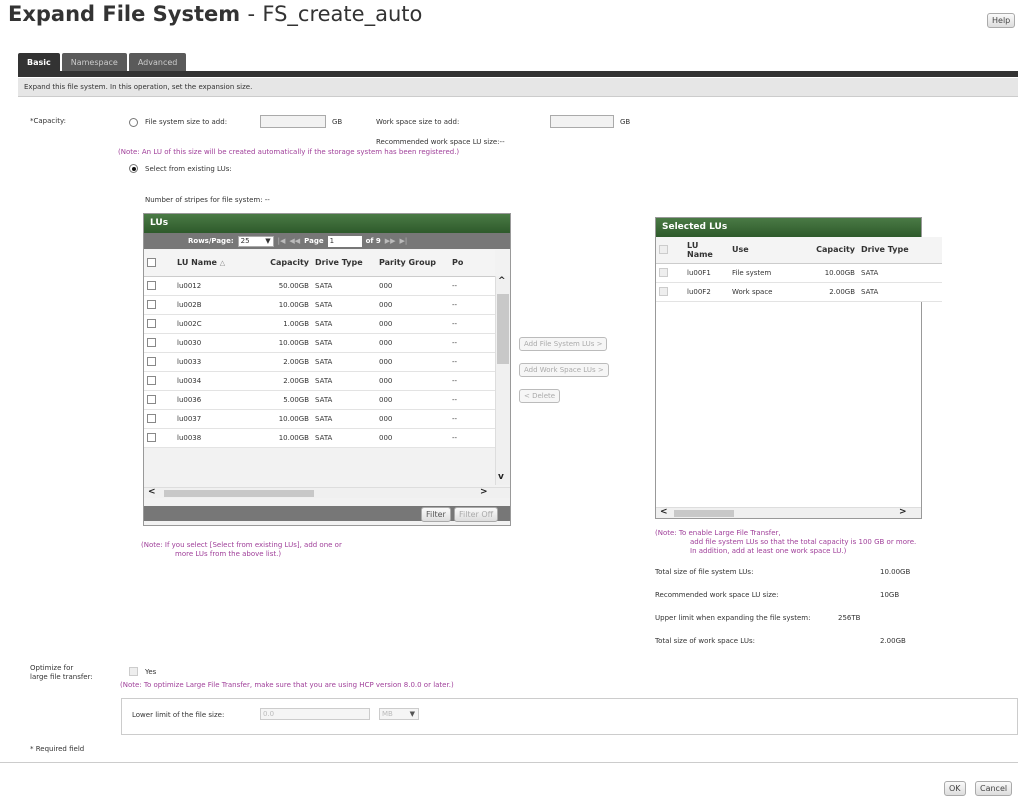  Describe the element at coordinates (133, 168) in the screenshot. I see `existing-lus-radio` at that location.